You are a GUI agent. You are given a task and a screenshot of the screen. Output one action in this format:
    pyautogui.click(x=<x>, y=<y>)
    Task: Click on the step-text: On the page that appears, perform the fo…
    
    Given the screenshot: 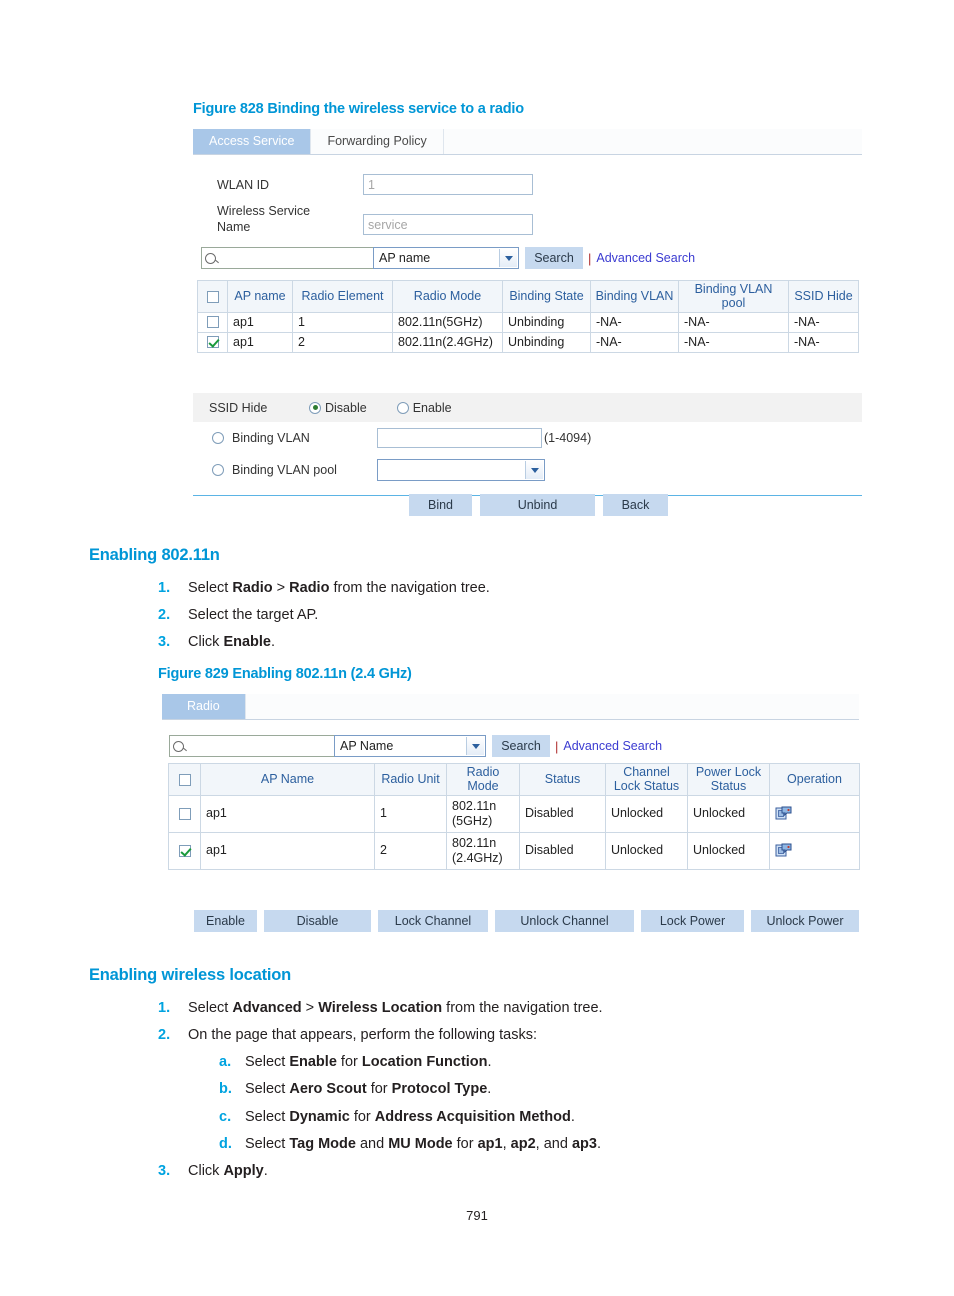 What is the action you would take?
    pyautogui.click(x=363, y=1035)
    